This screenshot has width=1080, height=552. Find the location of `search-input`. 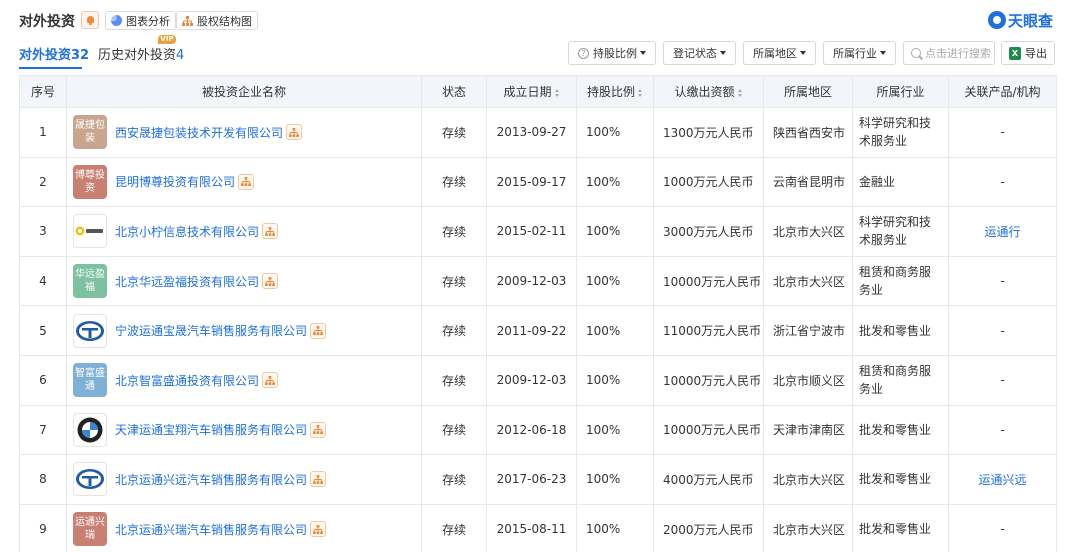

search-input is located at coordinates (958, 53).